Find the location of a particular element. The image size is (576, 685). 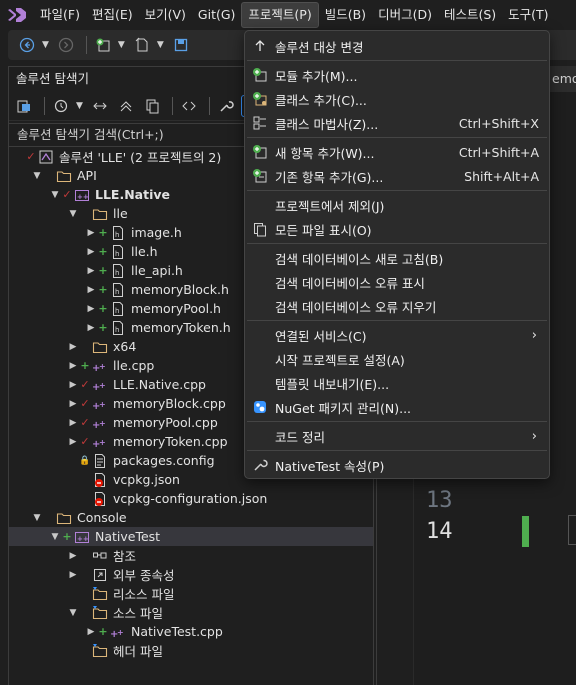

tree-item: 리소스 파일 is located at coordinates (191, 593).